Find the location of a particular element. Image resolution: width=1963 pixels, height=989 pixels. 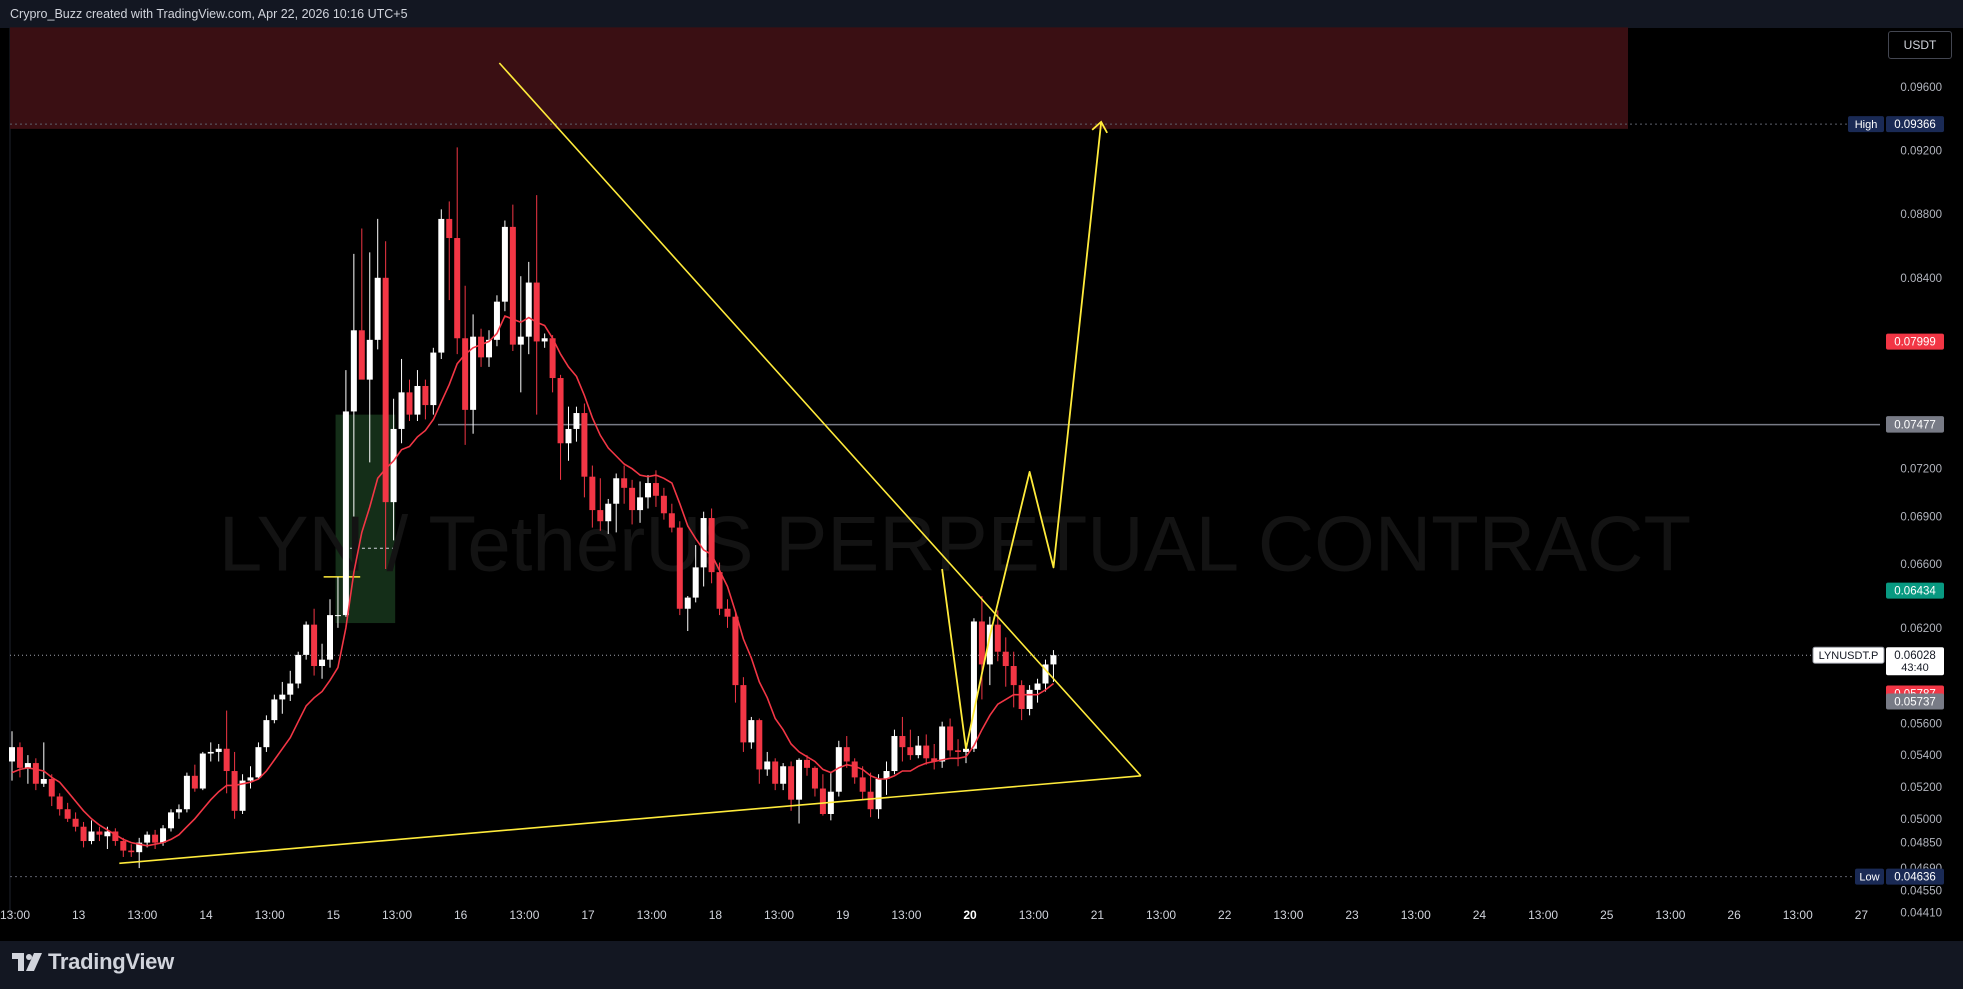

ascending-trendline is located at coordinates (630, 820).